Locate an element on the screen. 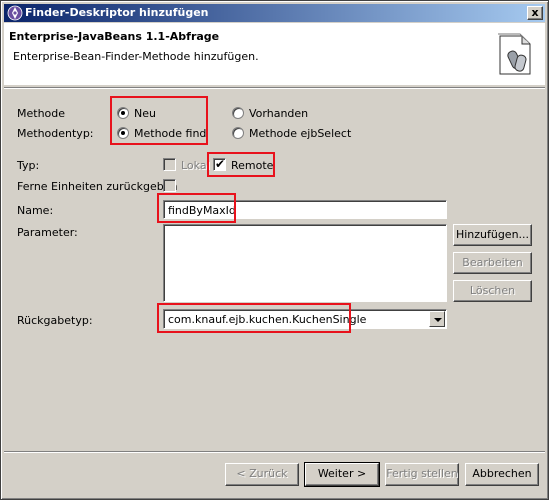 This screenshot has height=500, width=549. checkbox-lokal is located at coordinates (169, 164).